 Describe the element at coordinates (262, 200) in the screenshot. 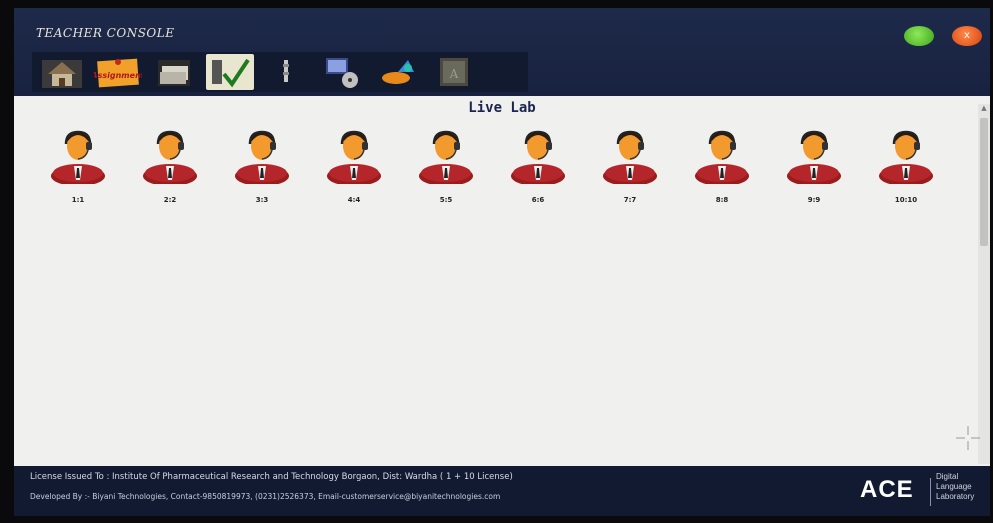

I see `student-seat-label: 3:3` at that location.